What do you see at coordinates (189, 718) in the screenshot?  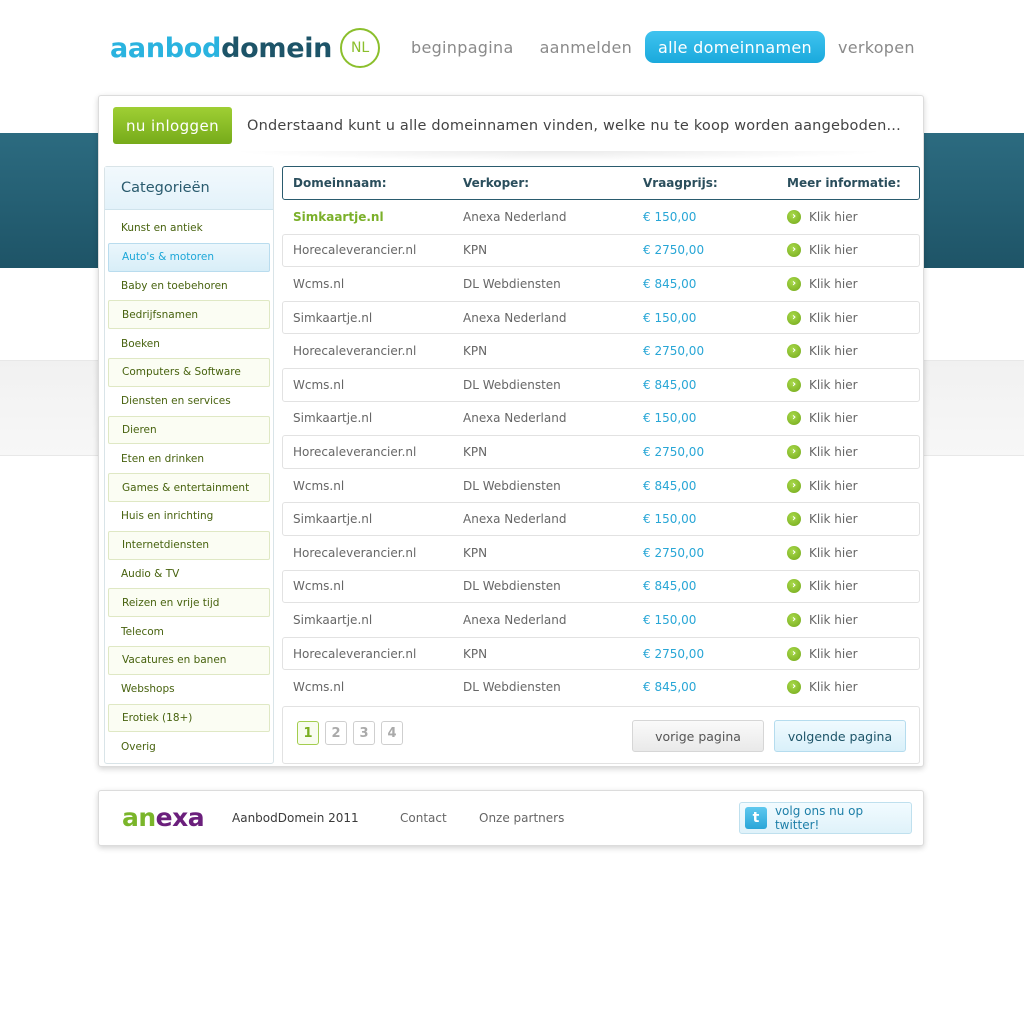 I see `sidebar-category-item: Erotiek (18+)` at bounding box center [189, 718].